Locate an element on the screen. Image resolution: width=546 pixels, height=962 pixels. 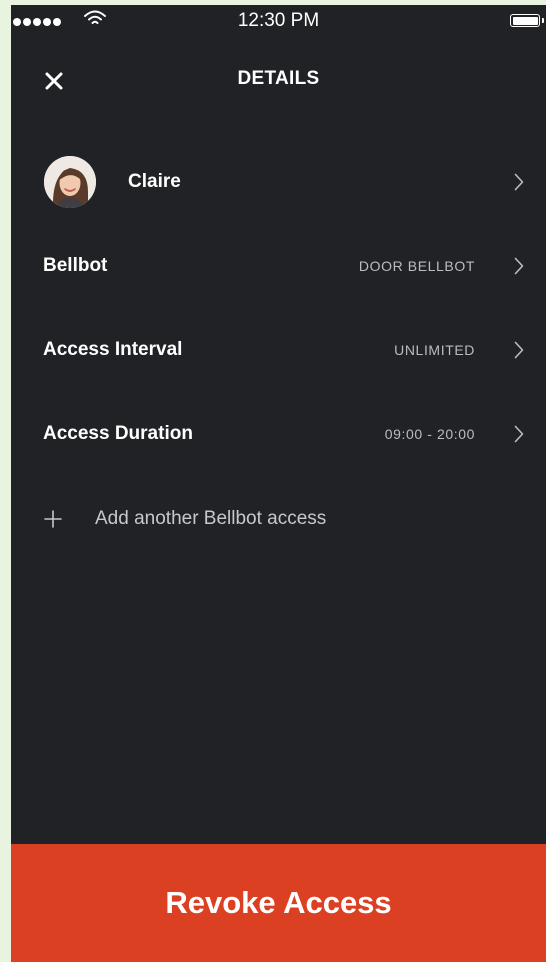
status-bar: 12:30 PM is located at coordinates (278, 22).